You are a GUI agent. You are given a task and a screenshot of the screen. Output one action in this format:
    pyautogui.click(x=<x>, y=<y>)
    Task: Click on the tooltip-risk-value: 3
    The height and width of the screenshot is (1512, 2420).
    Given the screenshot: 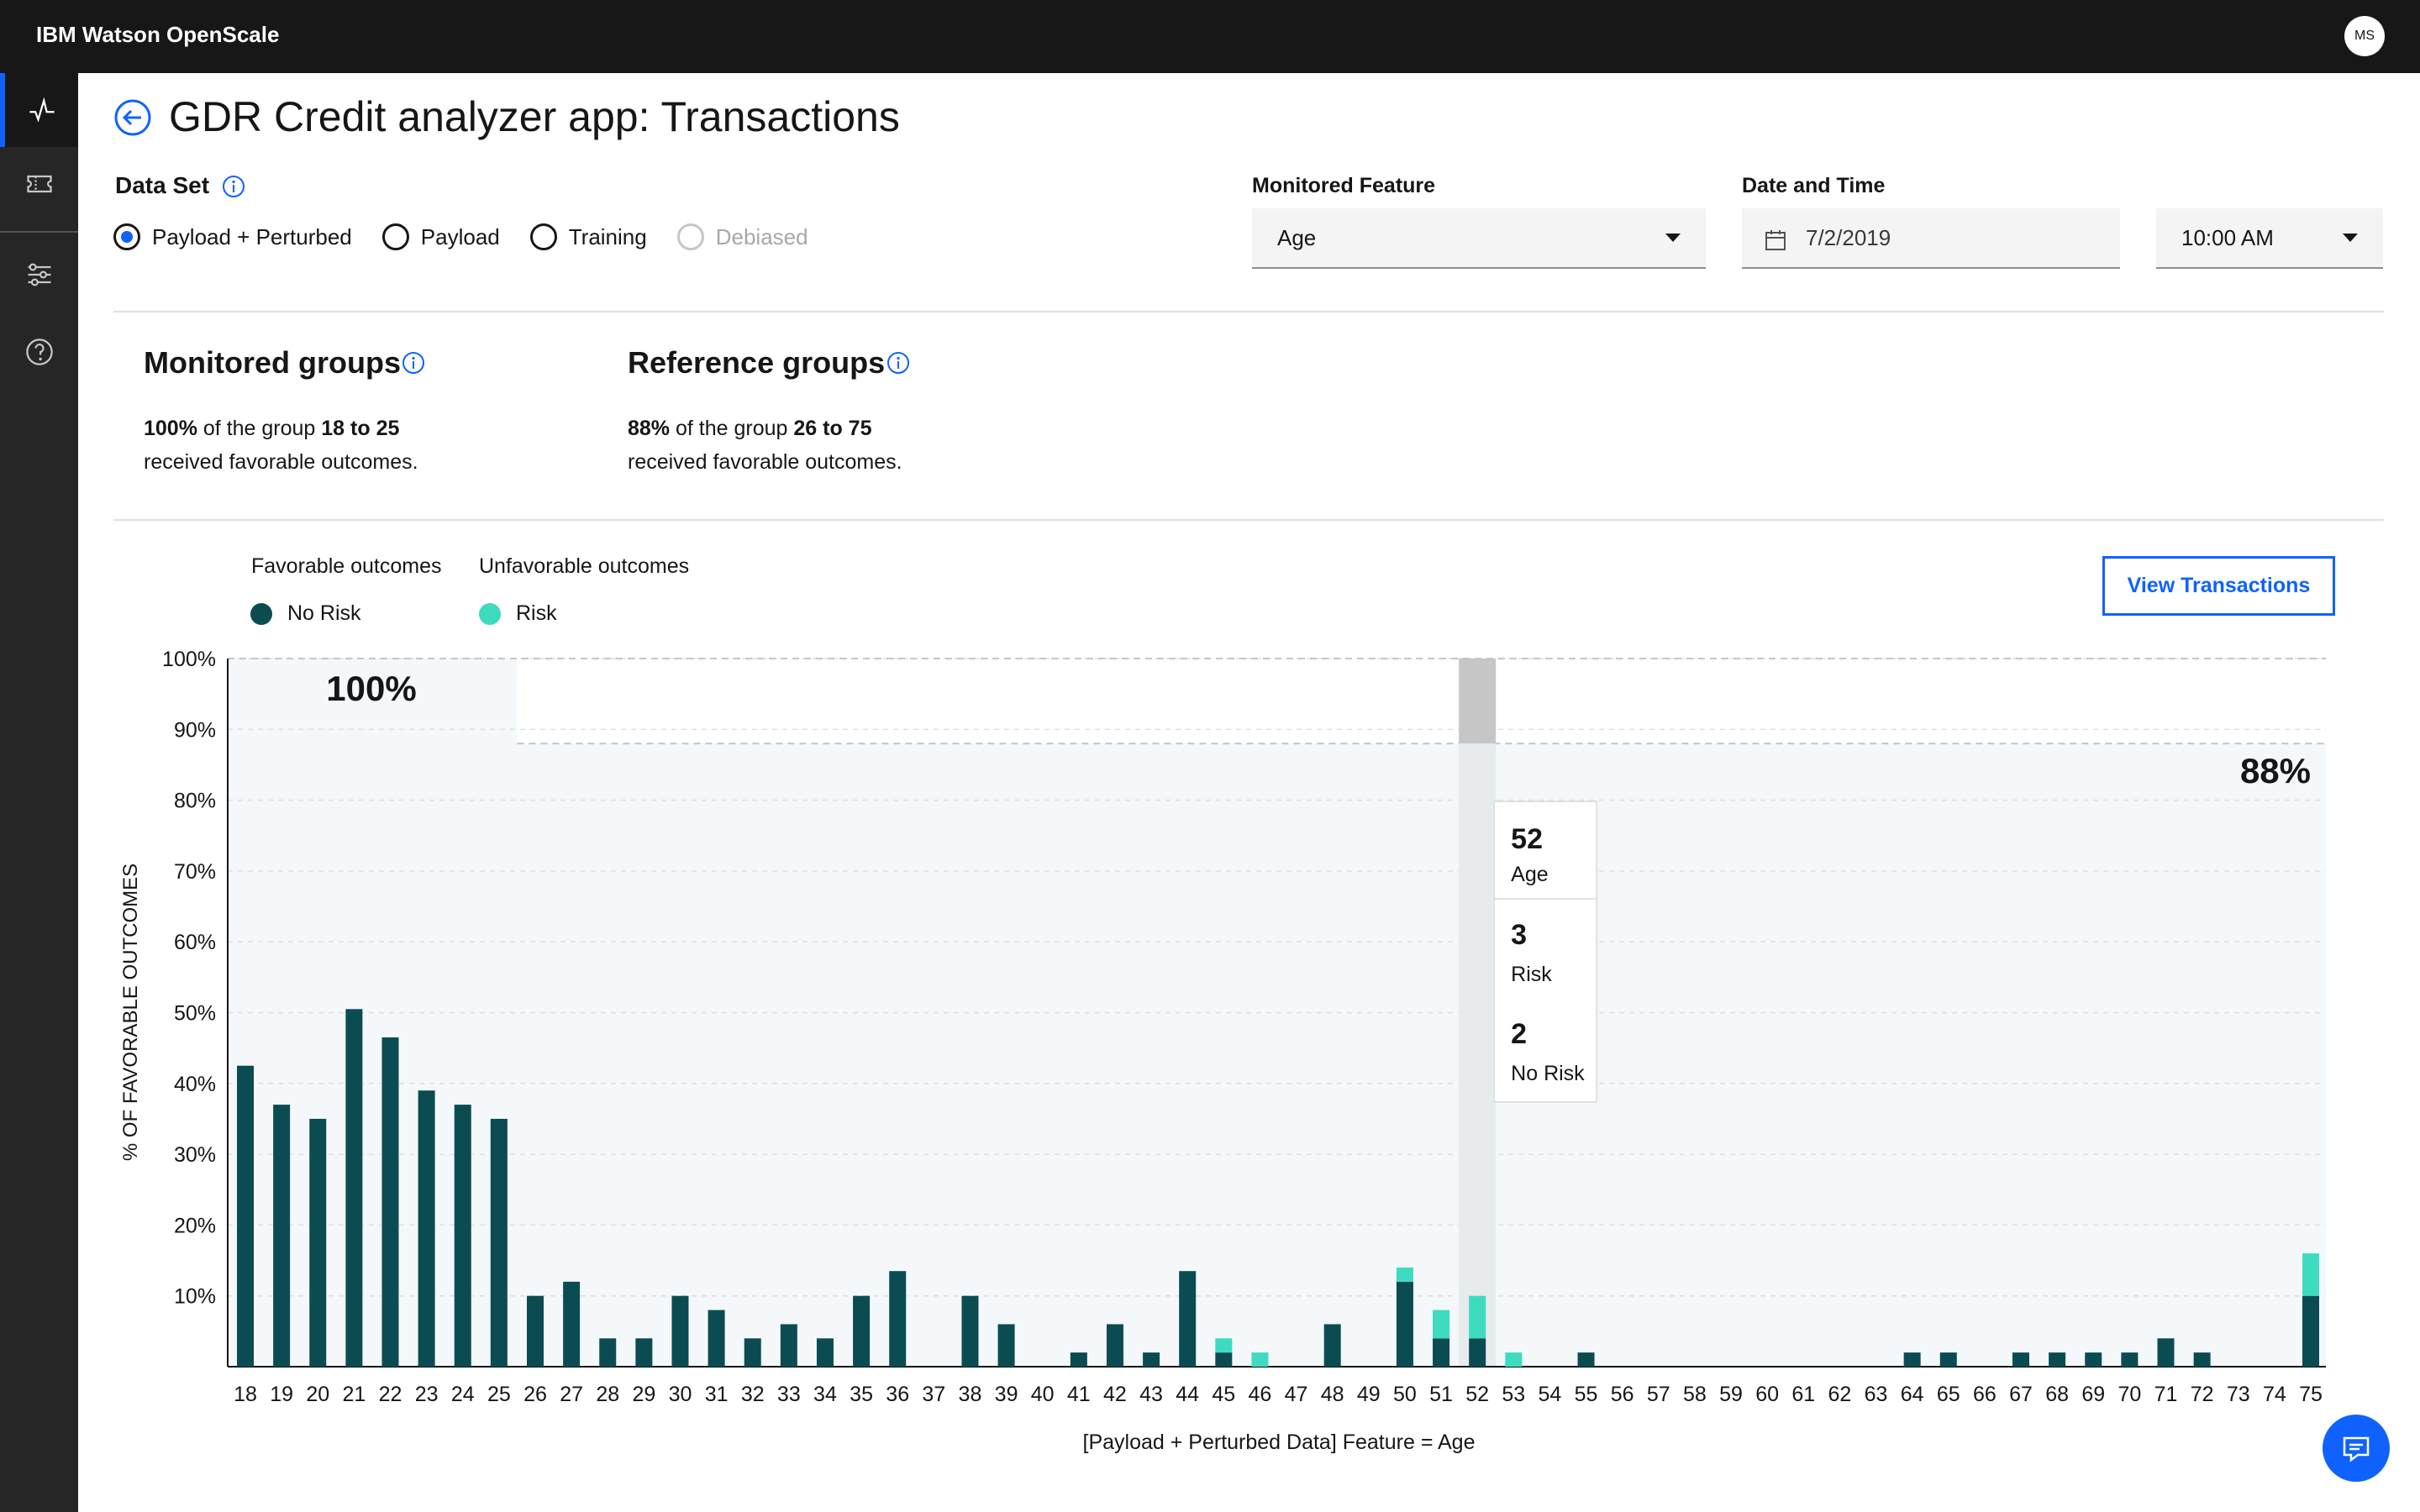 What is the action you would take?
    pyautogui.click(x=1519, y=935)
    